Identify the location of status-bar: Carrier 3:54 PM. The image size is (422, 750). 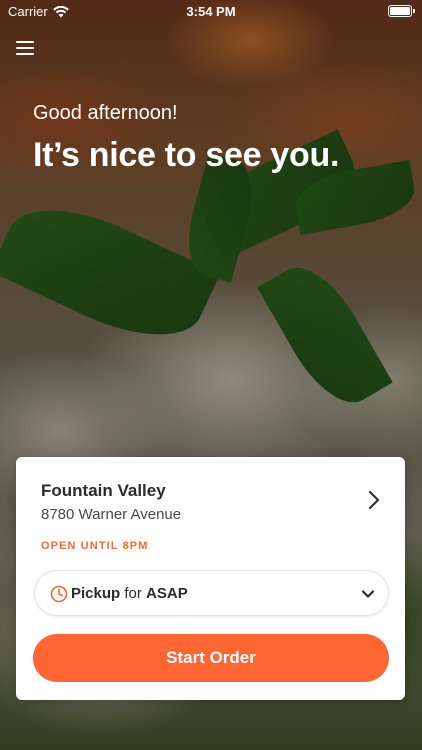
(211, 11).